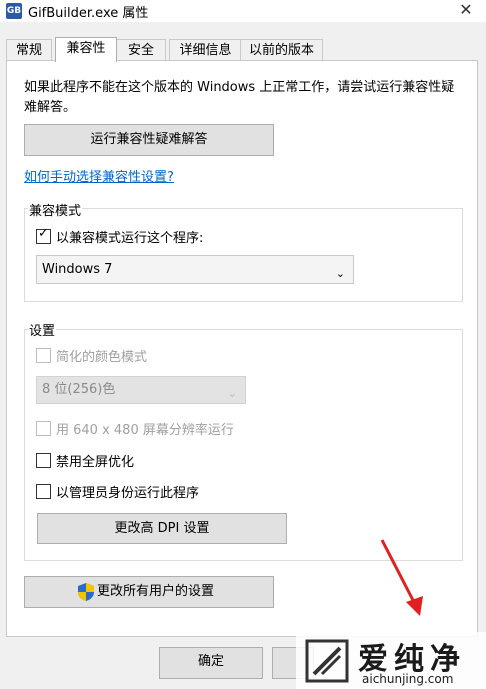 This screenshot has height=689, width=486. What do you see at coordinates (149, 140) in the screenshot?
I see `troubleshoot-button: 运行兼容性疑难解答` at bounding box center [149, 140].